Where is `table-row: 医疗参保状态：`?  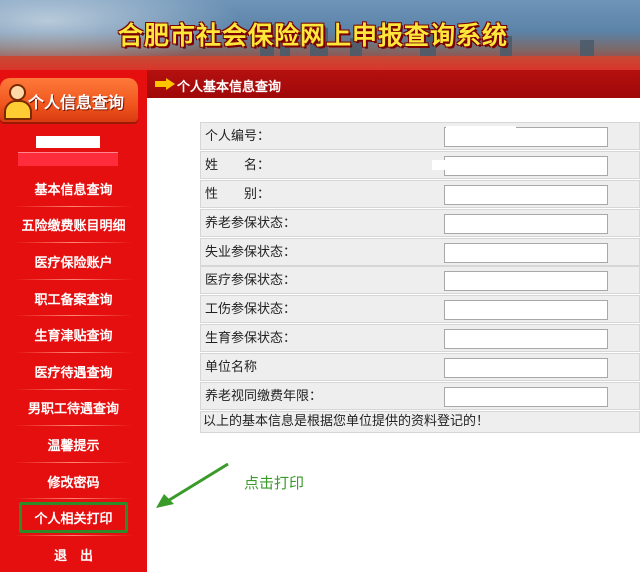
table-row: 医疗参保状态： is located at coordinates (420, 281).